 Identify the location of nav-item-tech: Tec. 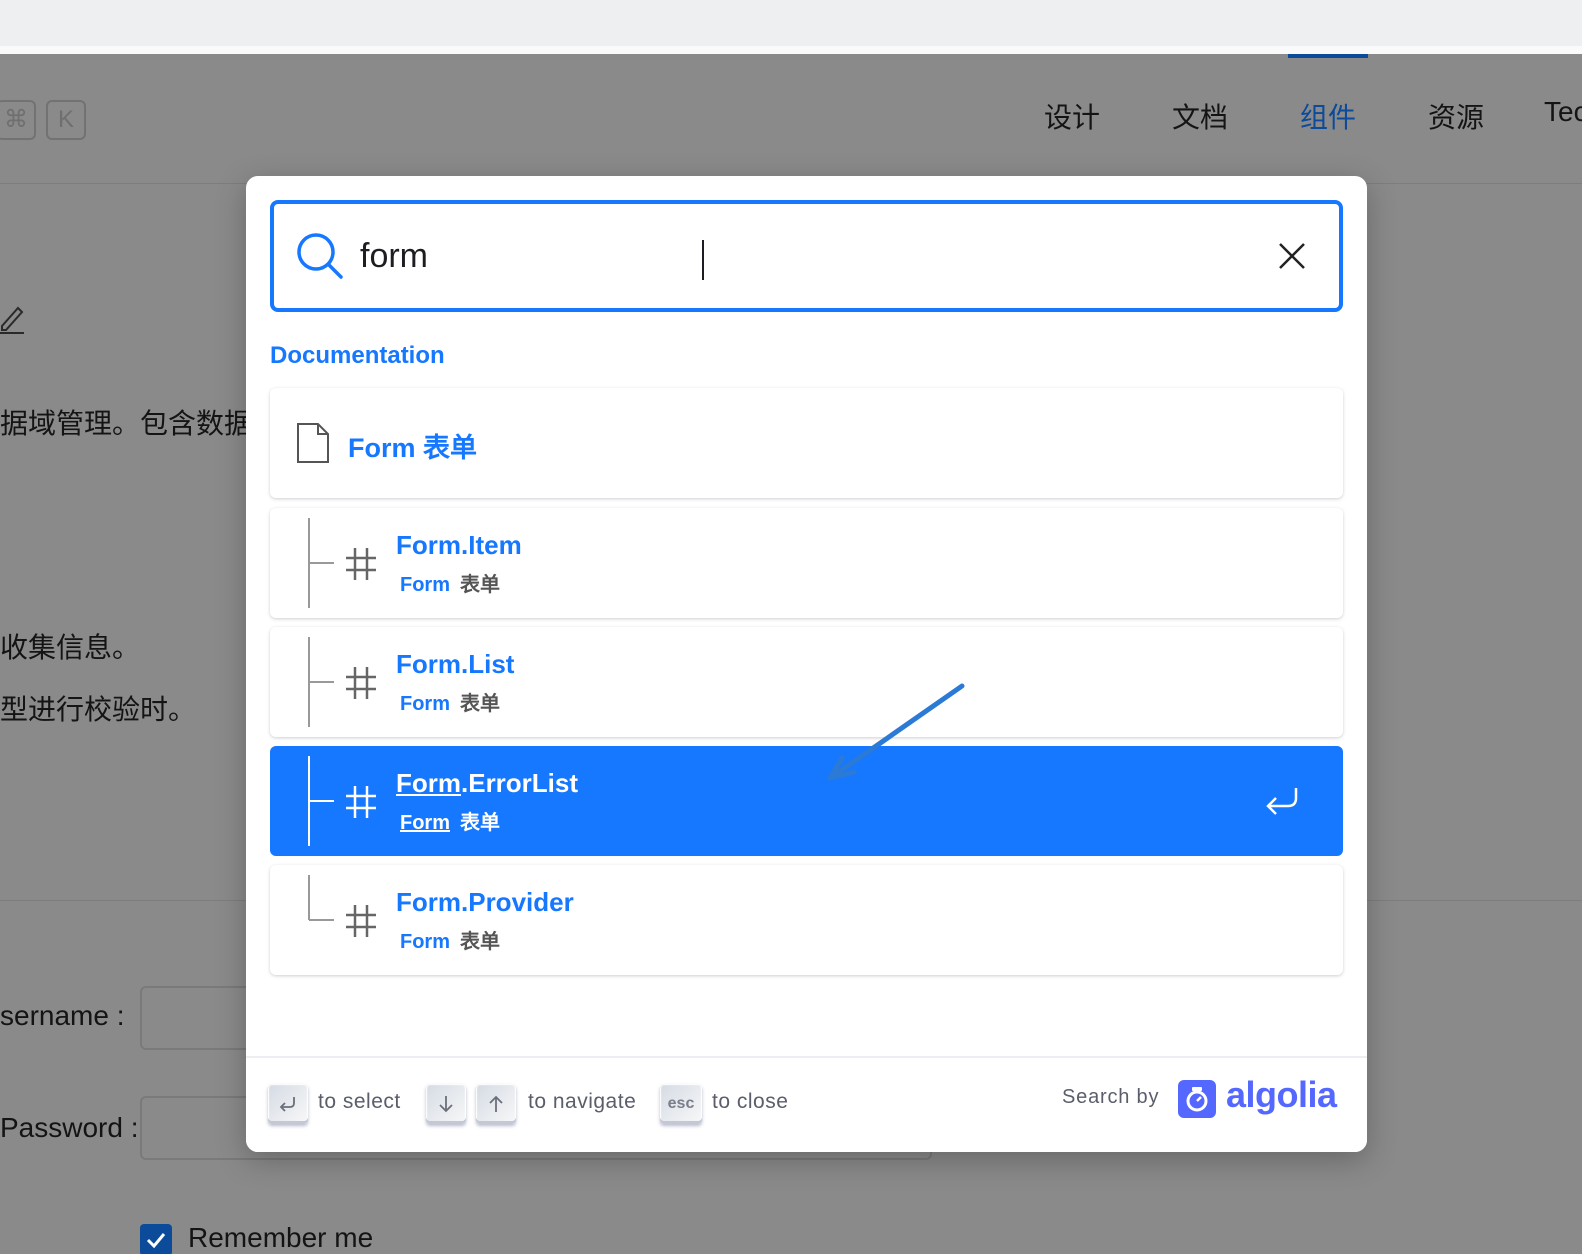
(1563, 112).